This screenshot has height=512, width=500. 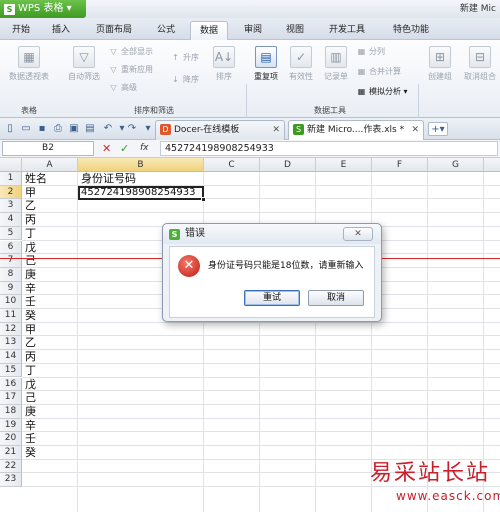 I want to click on column-header-b: B, so click(x=141, y=165).